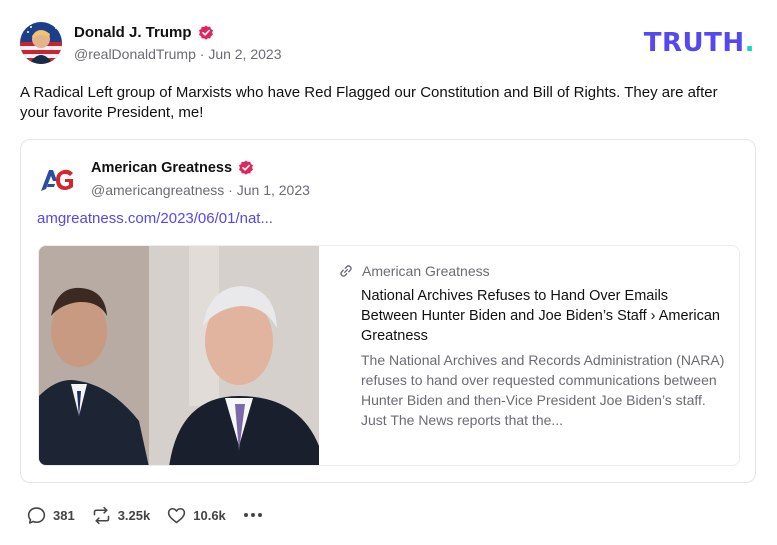  Describe the element at coordinates (177, 515) in the screenshot. I see `heart-icon` at that location.